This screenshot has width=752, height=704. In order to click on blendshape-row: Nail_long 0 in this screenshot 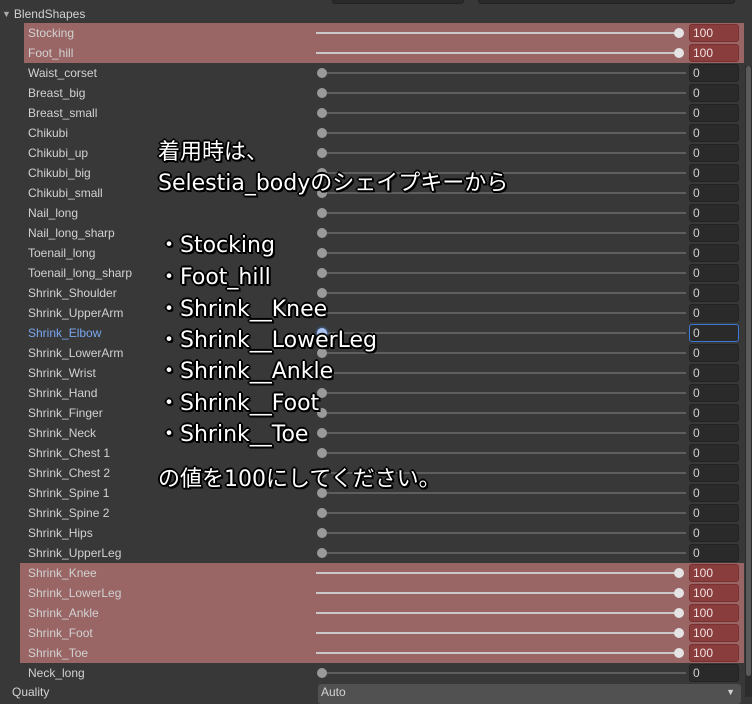, I will do `click(372, 213)`.